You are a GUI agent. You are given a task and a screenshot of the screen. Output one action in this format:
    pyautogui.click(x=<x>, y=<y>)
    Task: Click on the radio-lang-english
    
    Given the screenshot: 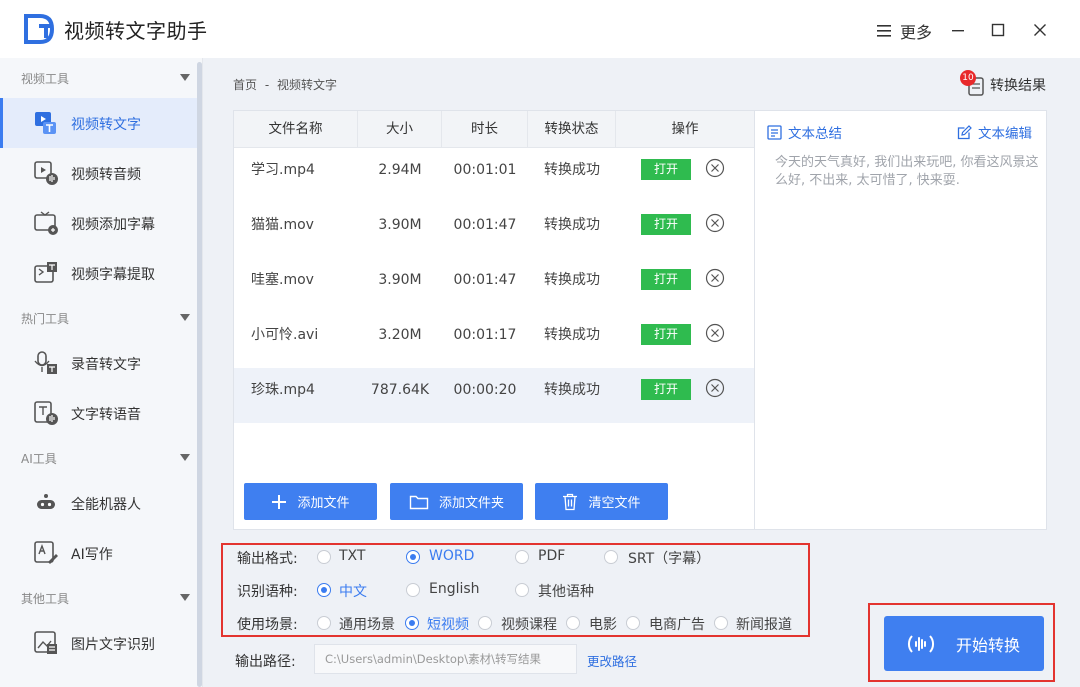 What is the action you would take?
    pyautogui.click(x=413, y=590)
    